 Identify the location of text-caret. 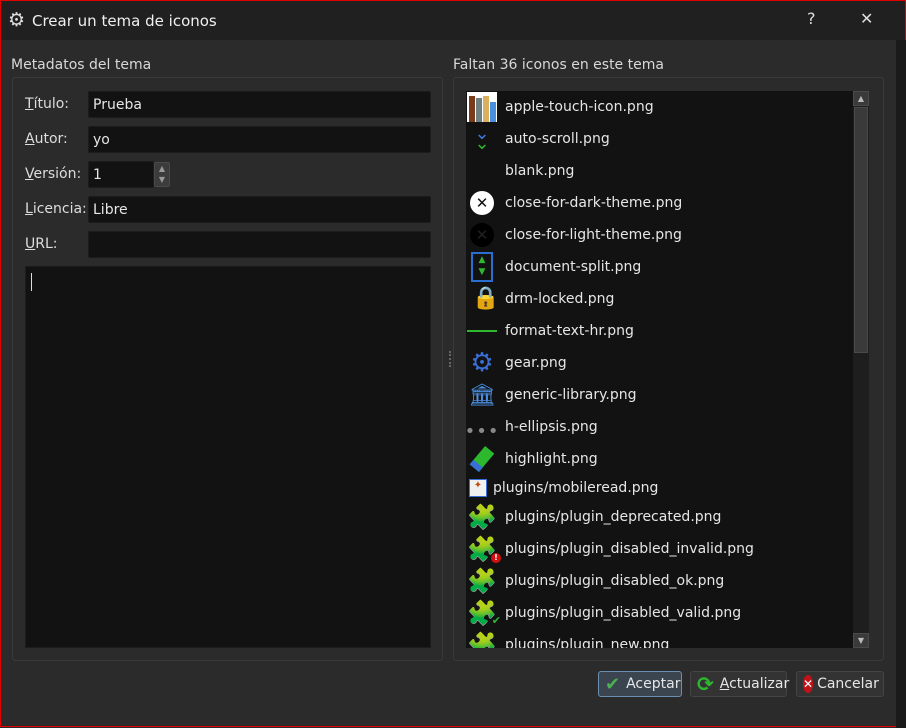
(31, 282).